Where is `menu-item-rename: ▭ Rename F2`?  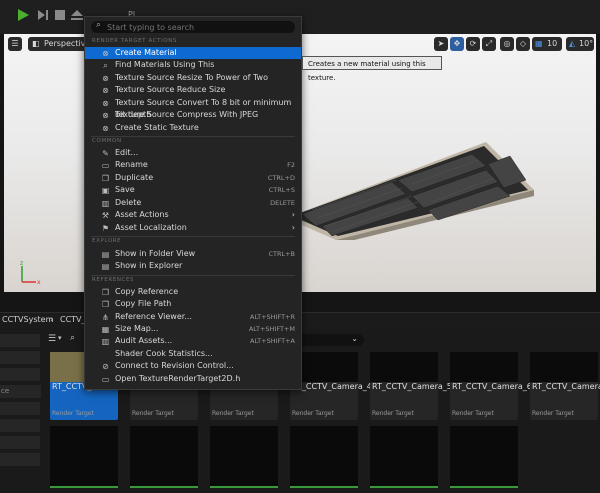 menu-item-rename: ▭ Rename F2 is located at coordinates (193, 165).